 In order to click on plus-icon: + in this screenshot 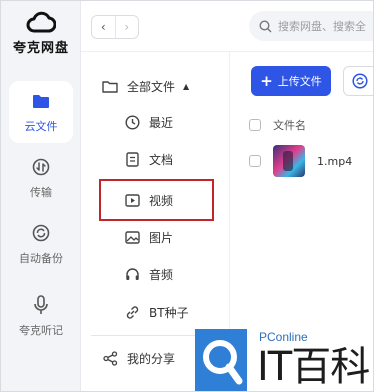, I will do `click(266, 81)`.